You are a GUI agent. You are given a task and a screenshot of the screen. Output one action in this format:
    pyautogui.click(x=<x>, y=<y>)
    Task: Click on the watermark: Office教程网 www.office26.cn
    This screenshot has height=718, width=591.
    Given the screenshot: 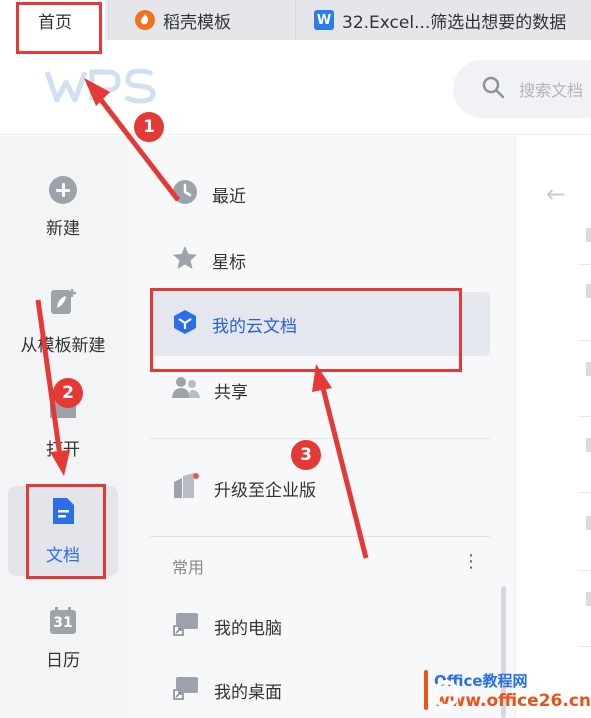 What is the action you would take?
    pyautogui.click(x=507, y=690)
    